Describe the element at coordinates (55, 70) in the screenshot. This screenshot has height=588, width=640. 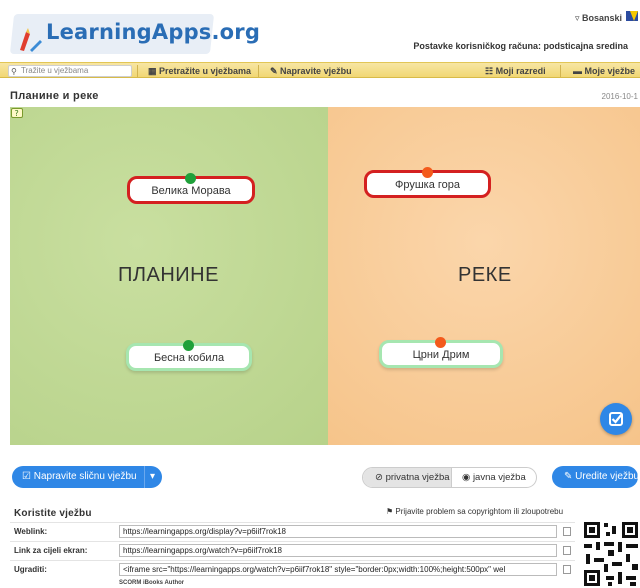
I see `search-placeholder: Tražite u vježbama` at that location.